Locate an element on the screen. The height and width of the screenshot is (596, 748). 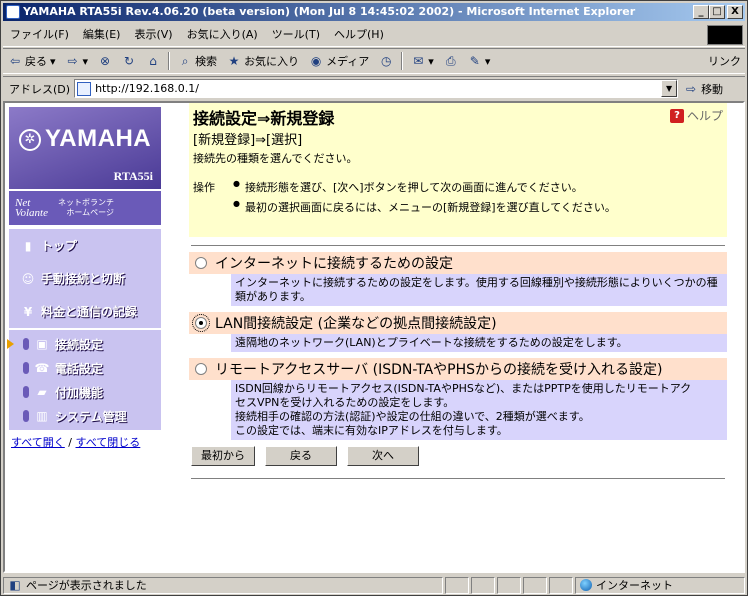
toolbar-separator is located at coordinates (169, 61).